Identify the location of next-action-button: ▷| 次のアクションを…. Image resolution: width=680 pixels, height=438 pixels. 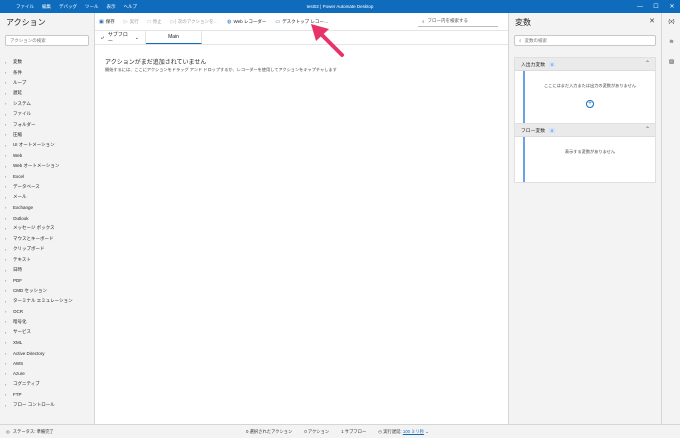
(194, 22).